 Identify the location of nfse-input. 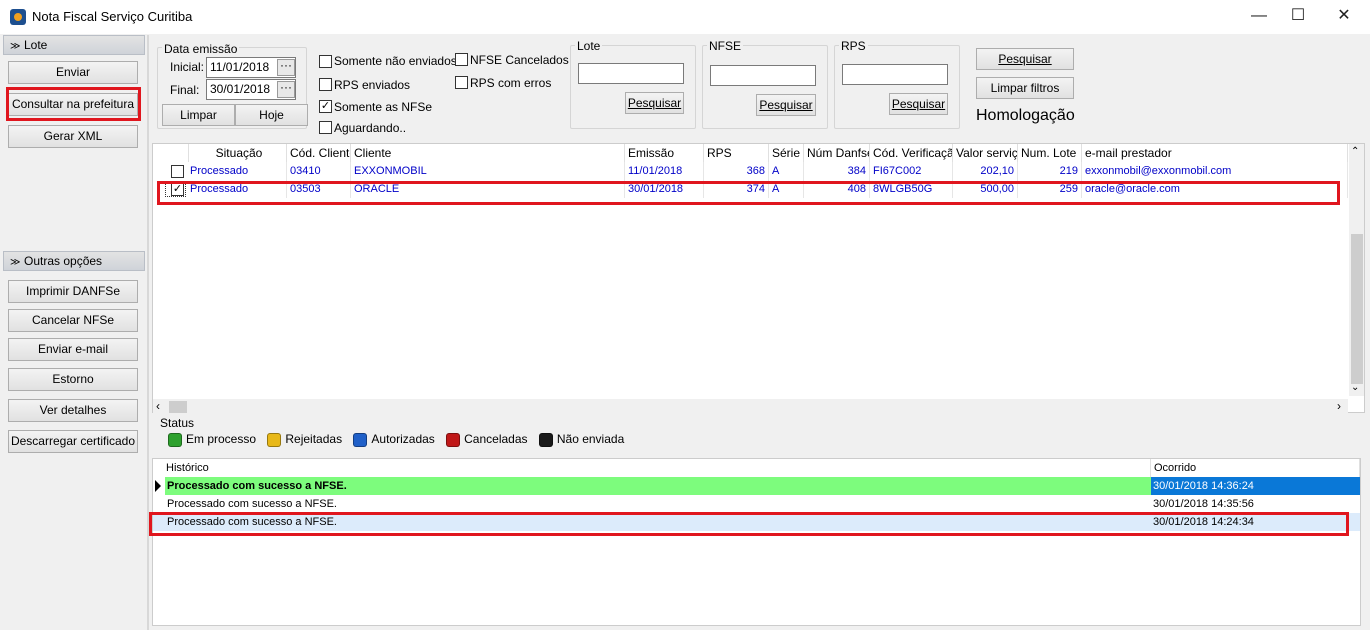
(763, 75).